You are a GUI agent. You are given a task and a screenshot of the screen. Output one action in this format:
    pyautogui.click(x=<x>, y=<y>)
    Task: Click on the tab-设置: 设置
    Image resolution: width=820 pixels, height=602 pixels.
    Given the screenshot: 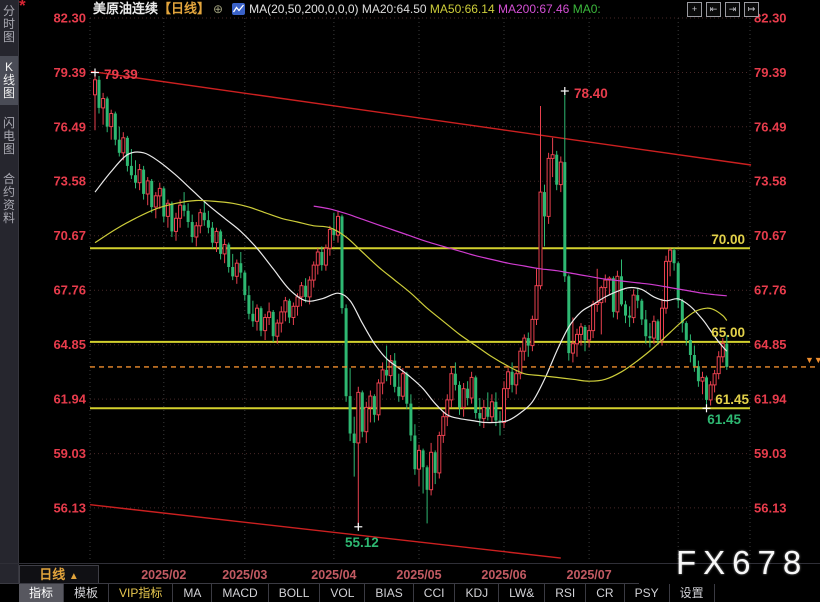 What is the action you would take?
    pyautogui.click(x=692, y=593)
    